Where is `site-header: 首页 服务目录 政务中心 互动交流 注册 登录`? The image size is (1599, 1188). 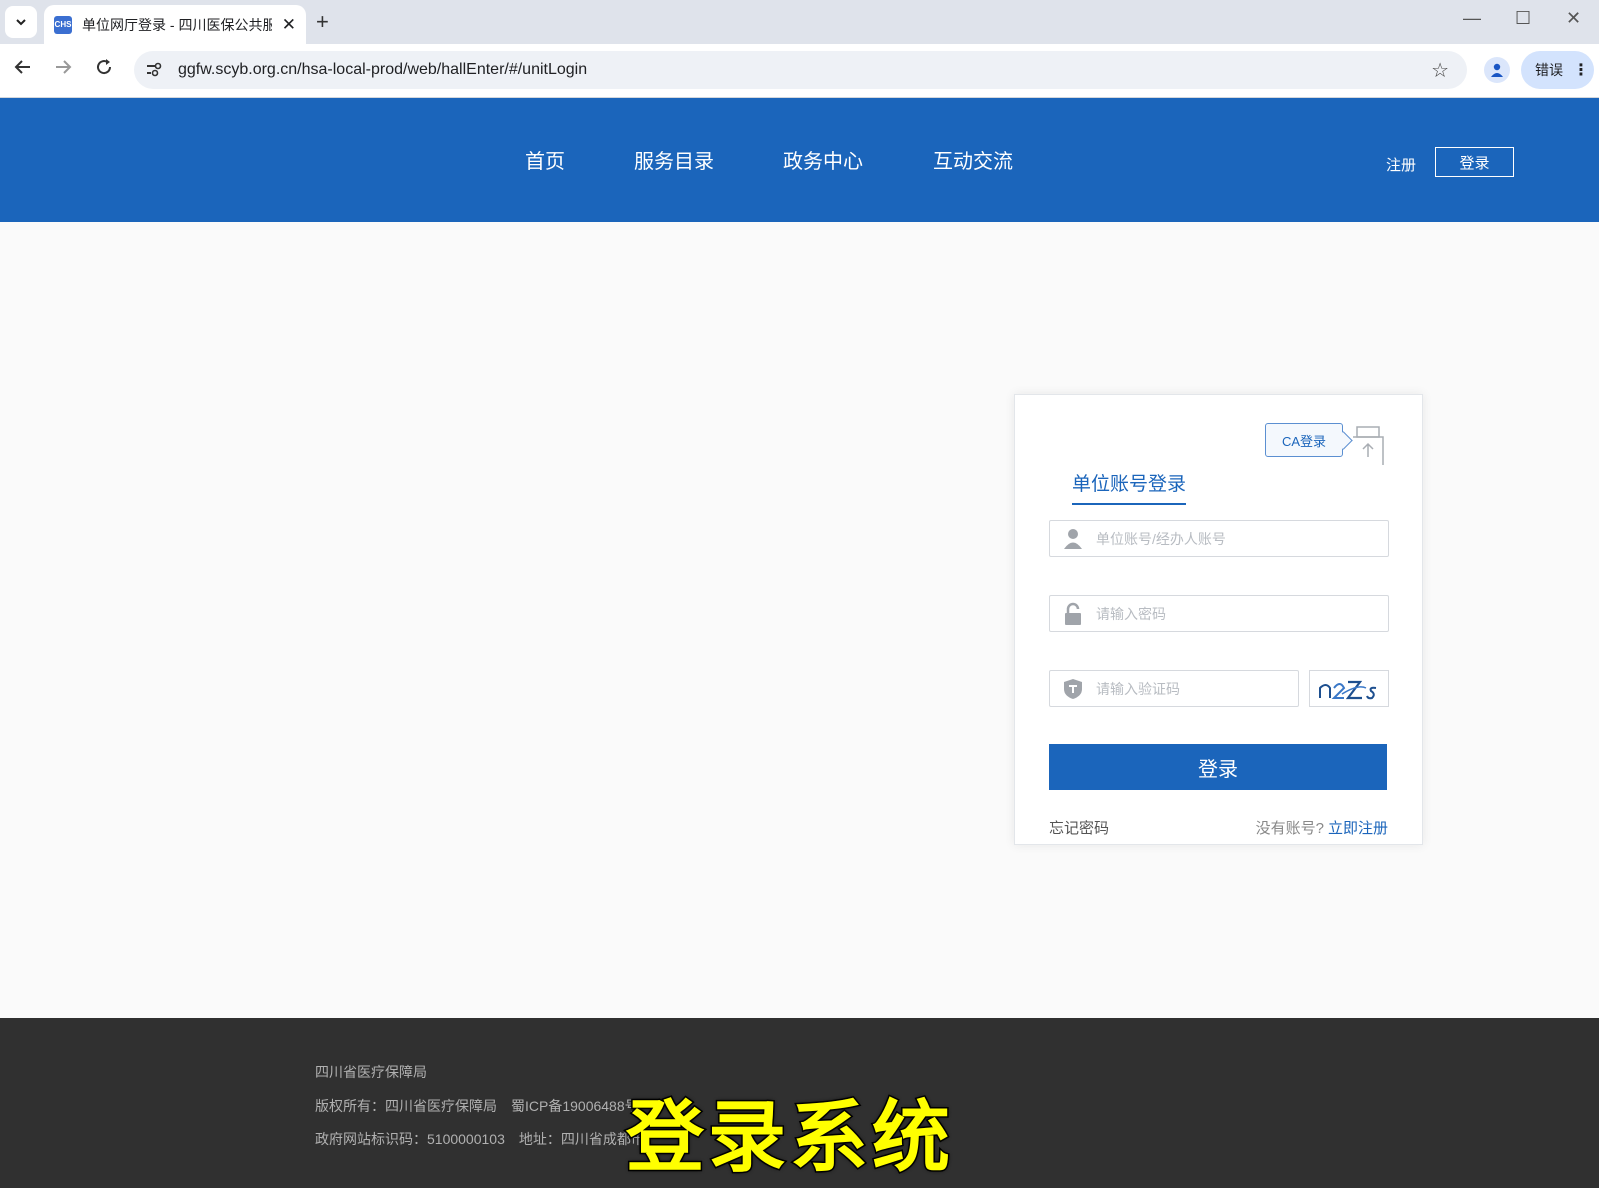
site-header: 首页 服务目录 政务中心 互动交流 注册 登录 is located at coordinates (799, 160).